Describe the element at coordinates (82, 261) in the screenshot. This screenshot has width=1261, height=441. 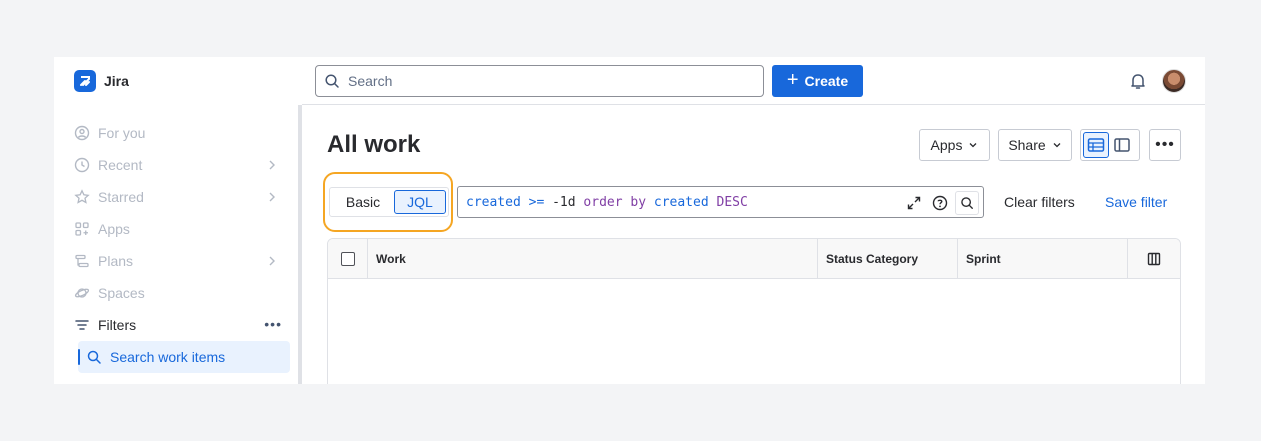
I see `plans-icon` at that location.